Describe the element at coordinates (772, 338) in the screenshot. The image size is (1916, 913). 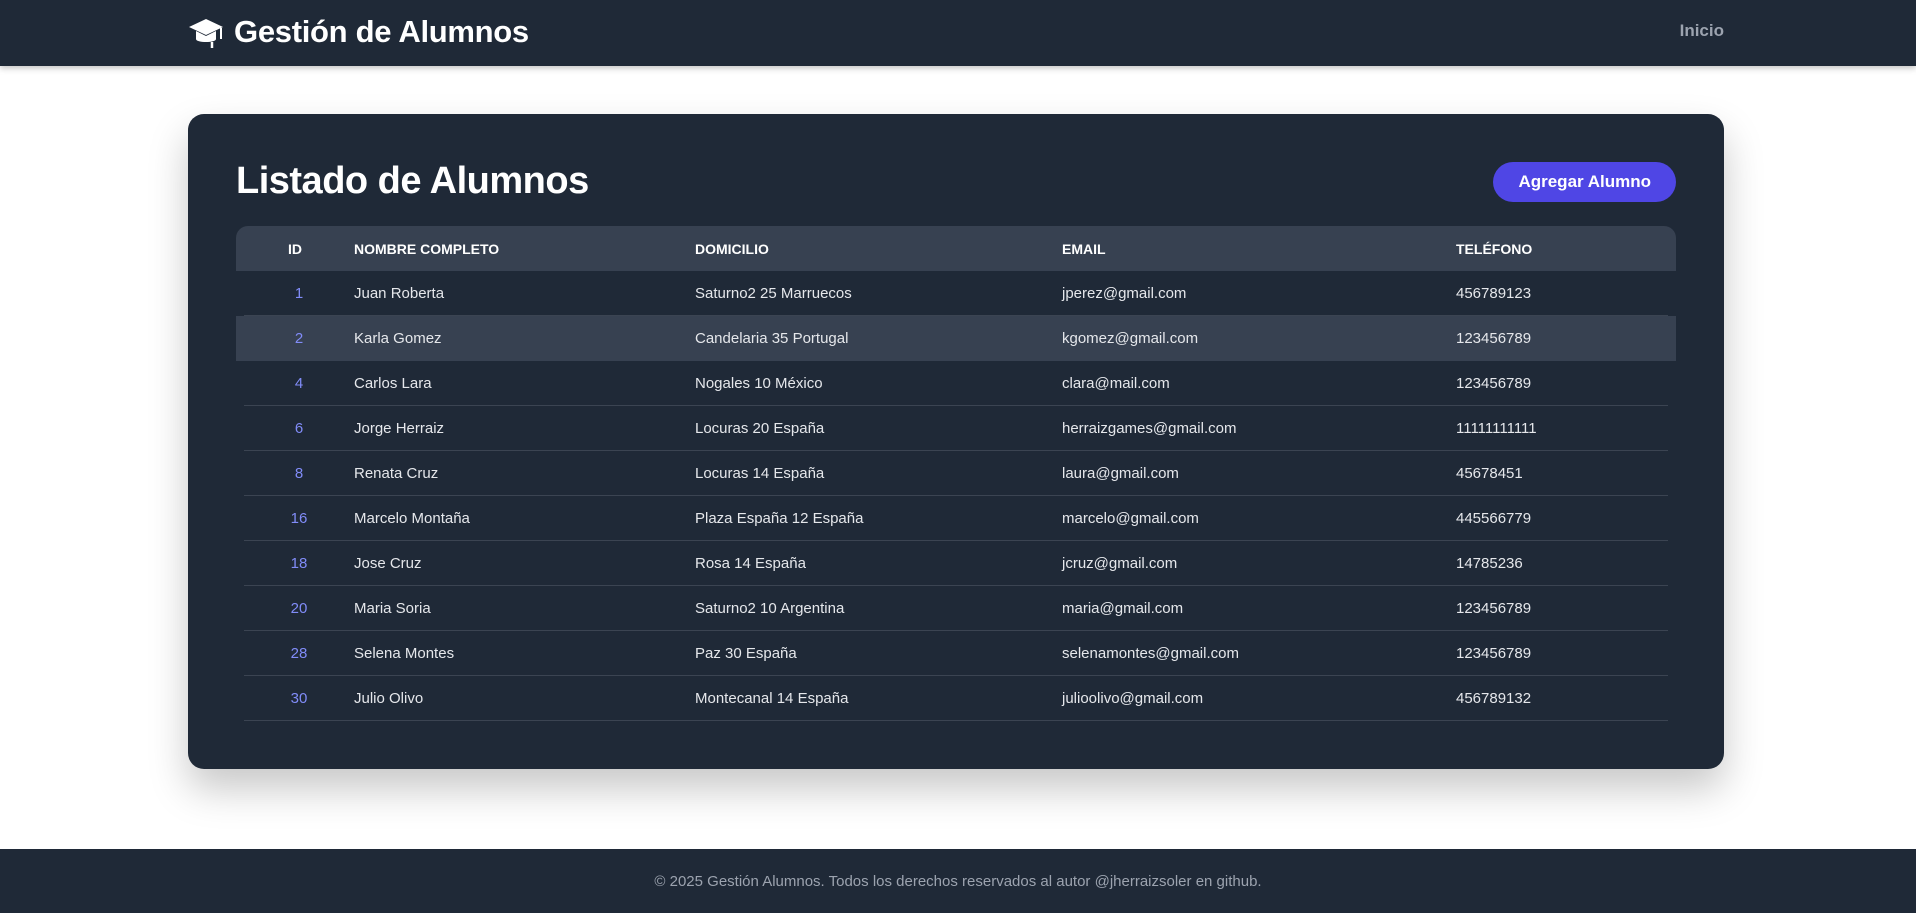
I see `cell-address: Candelaria 35 Portugal` at that location.